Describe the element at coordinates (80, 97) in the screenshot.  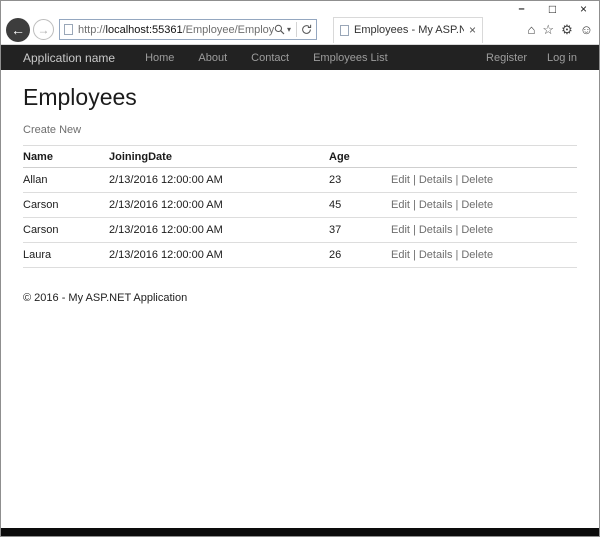
I see `page-title: Employees` at that location.